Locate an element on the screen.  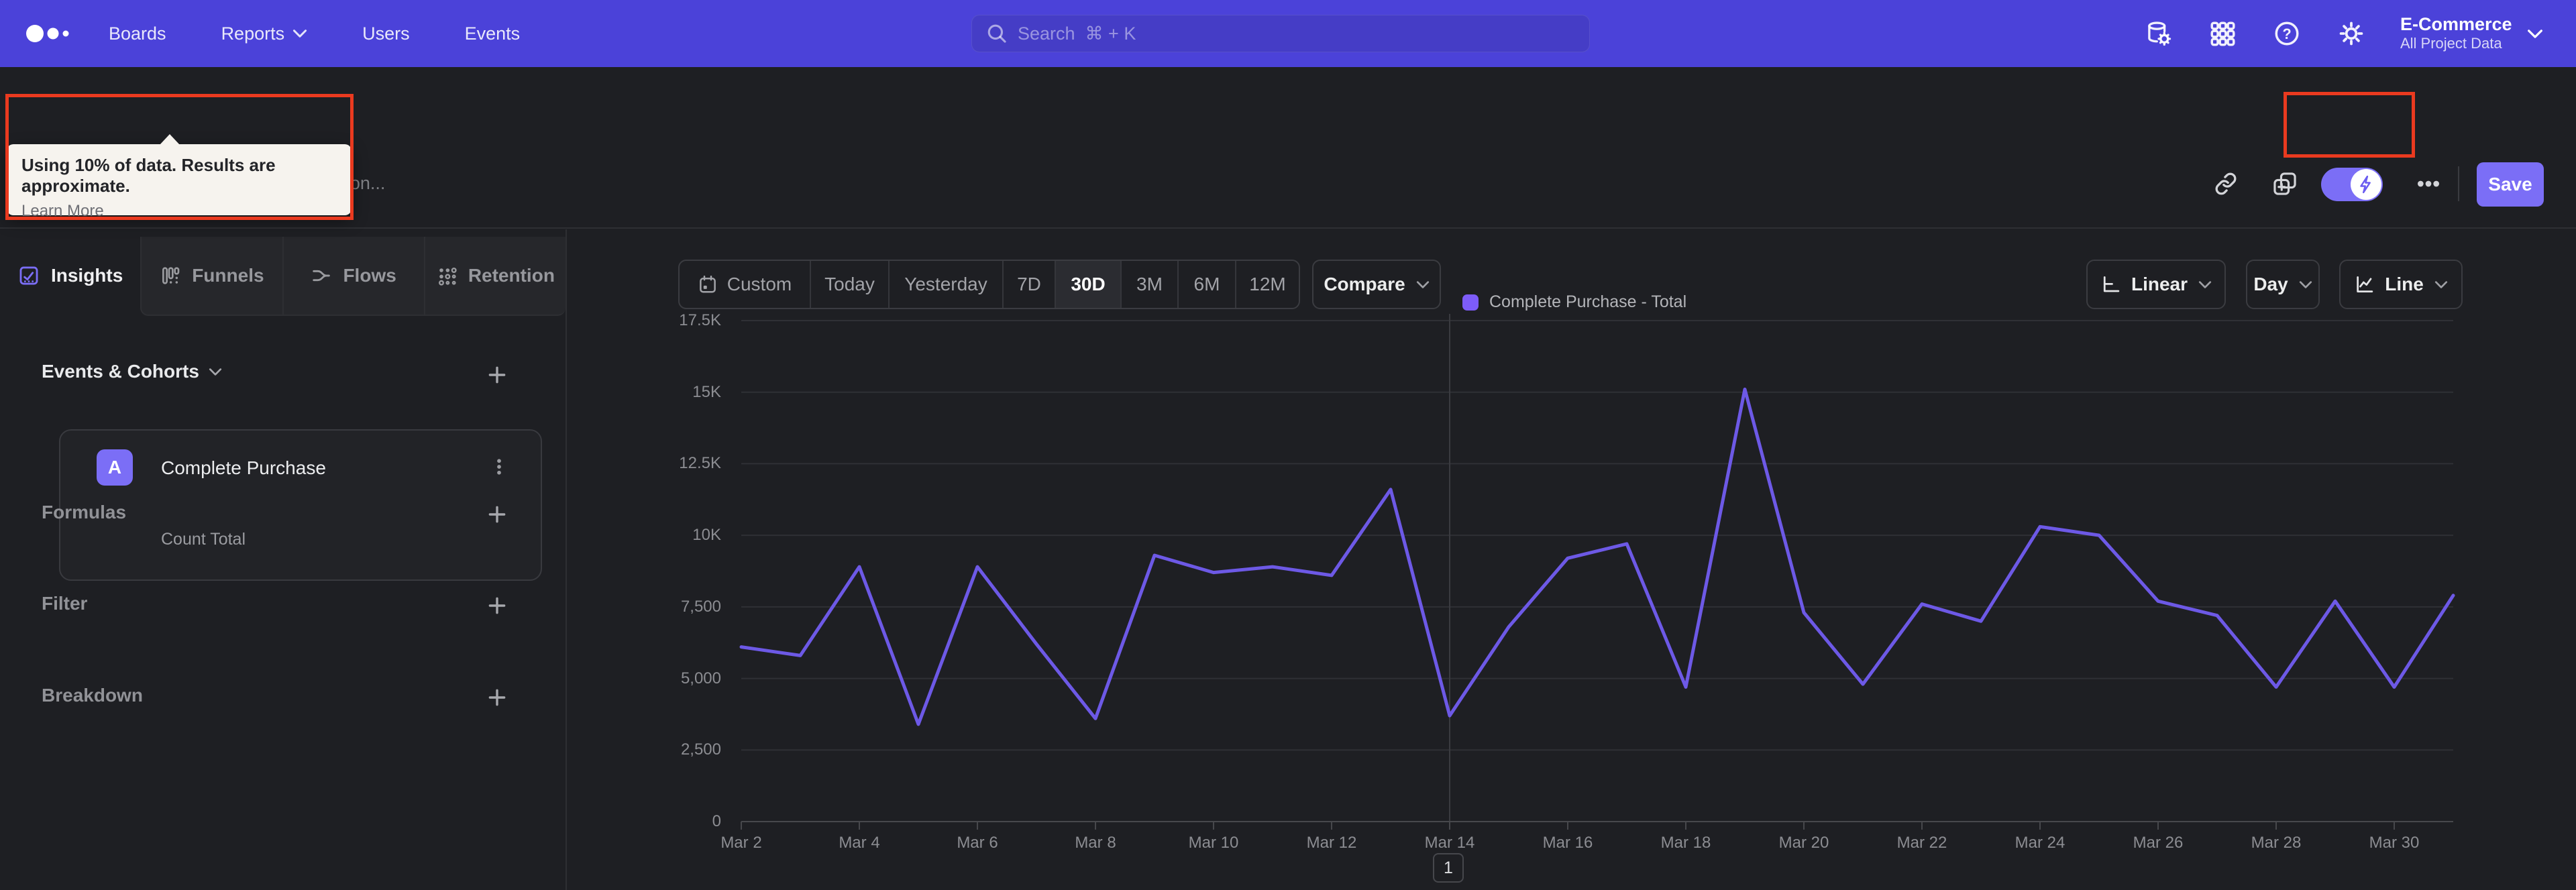
nav-item-events: Events is located at coordinates (493, 33).